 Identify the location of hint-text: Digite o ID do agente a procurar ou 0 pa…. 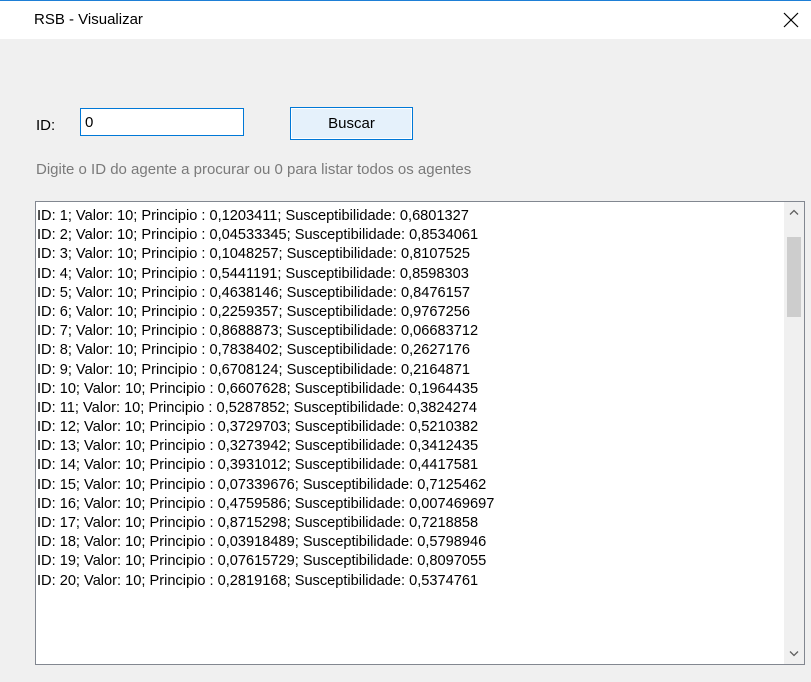
(254, 169).